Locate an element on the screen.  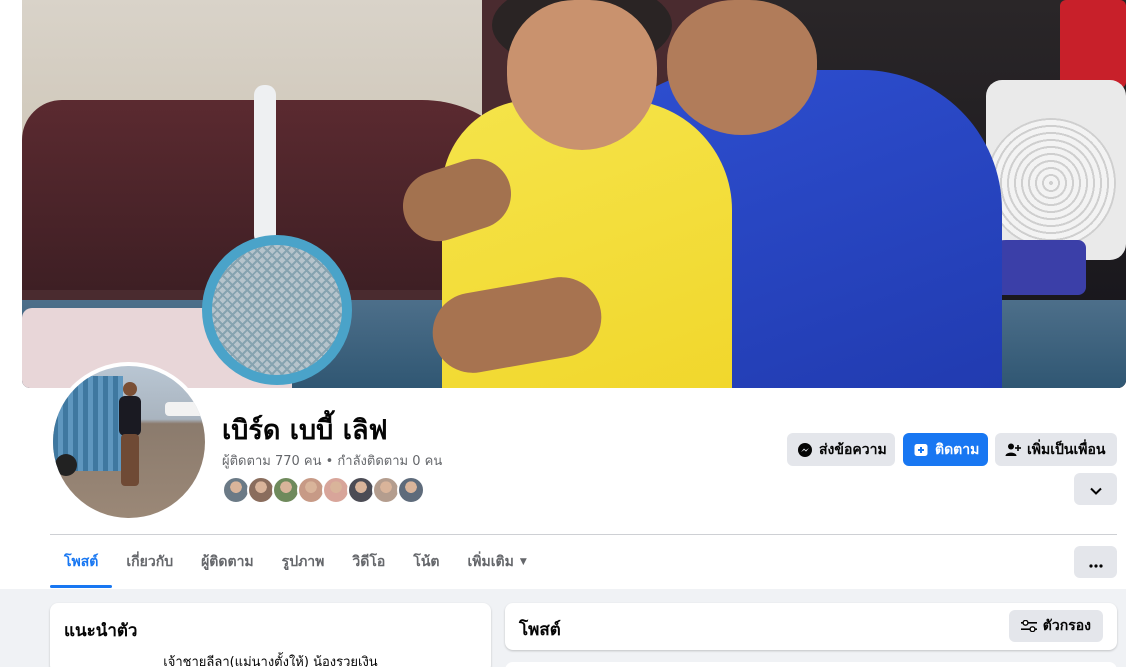
intro-bio: เจ้าชายลีลา(แม่นางตั้งให้) น้องรวยเงิน is located at coordinates (270, 661).